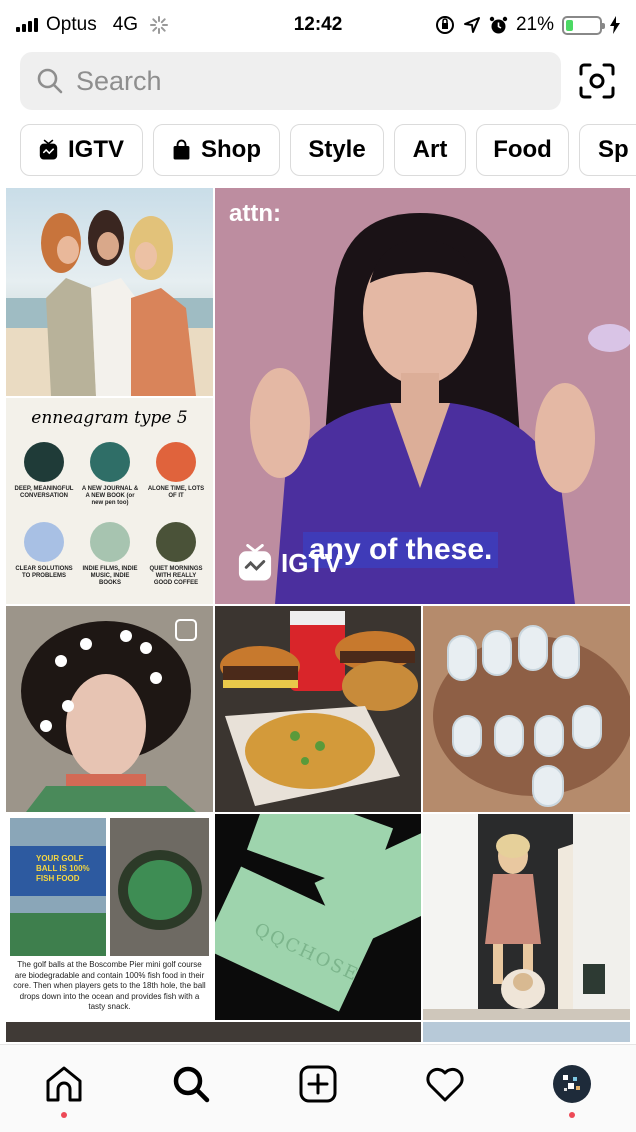 The width and height of the screenshot is (636, 1132). Describe the element at coordinates (534, 24) in the screenshot. I see `battery-percent: 21%` at that location.